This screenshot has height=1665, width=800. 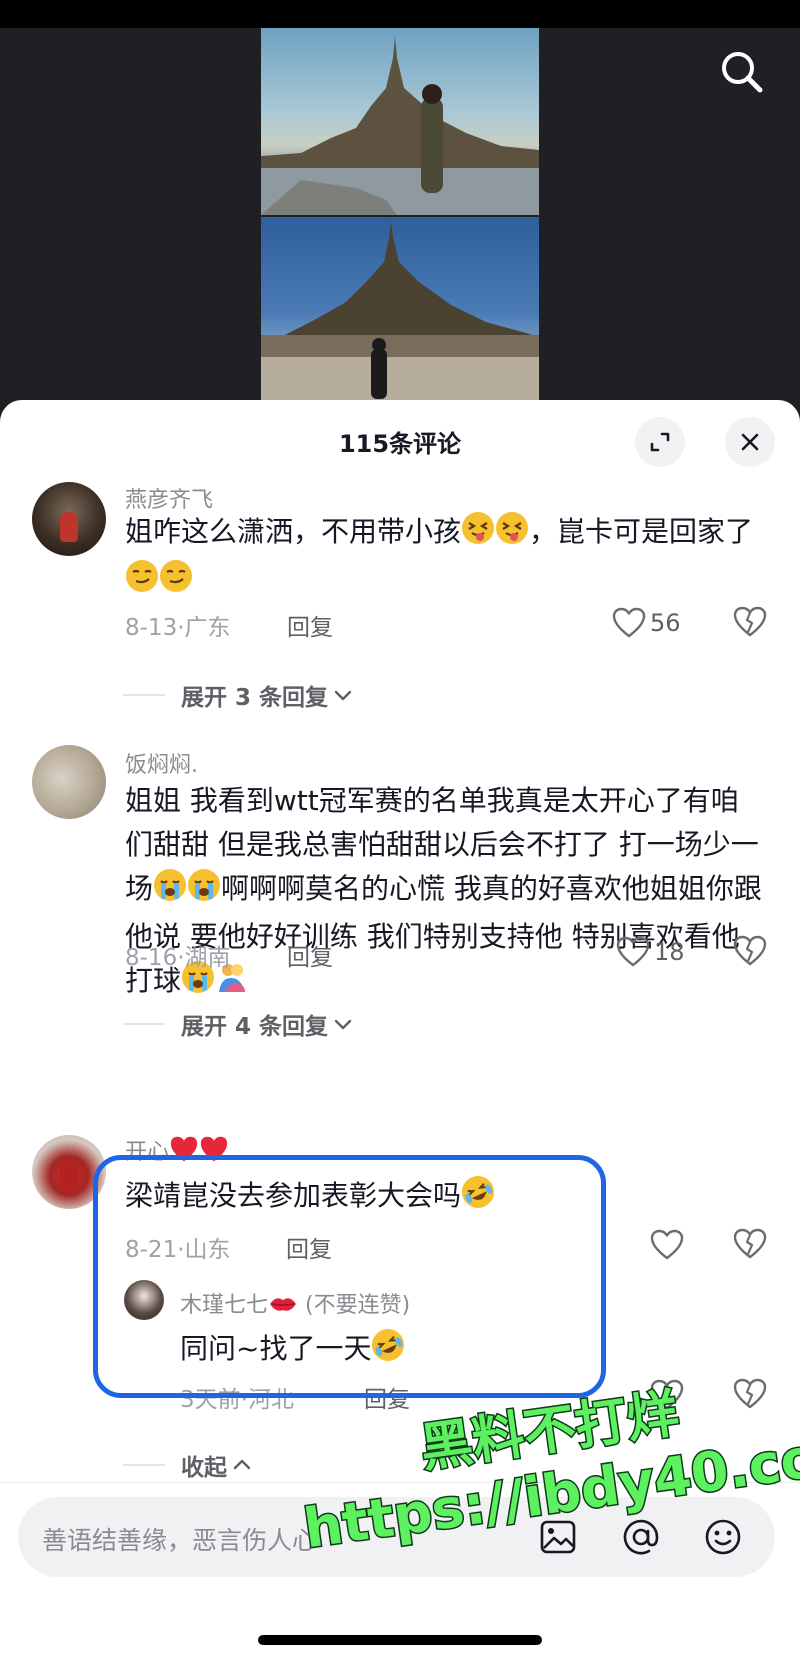 I want to click on reply-username: 木瑾七七 (不要连赞), so click(x=295, y=1304).